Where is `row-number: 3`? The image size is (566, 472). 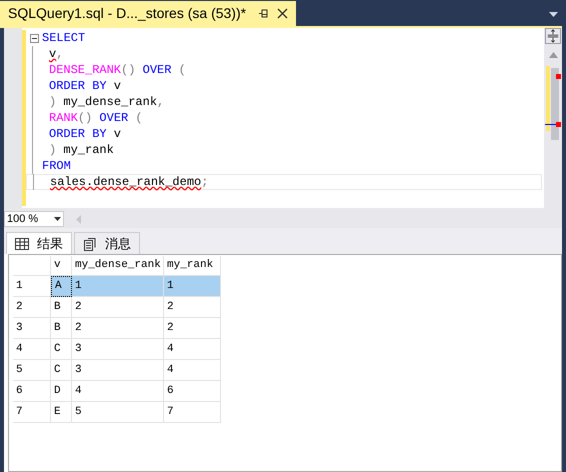 row-number: 3 is located at coordinates (32, 328).